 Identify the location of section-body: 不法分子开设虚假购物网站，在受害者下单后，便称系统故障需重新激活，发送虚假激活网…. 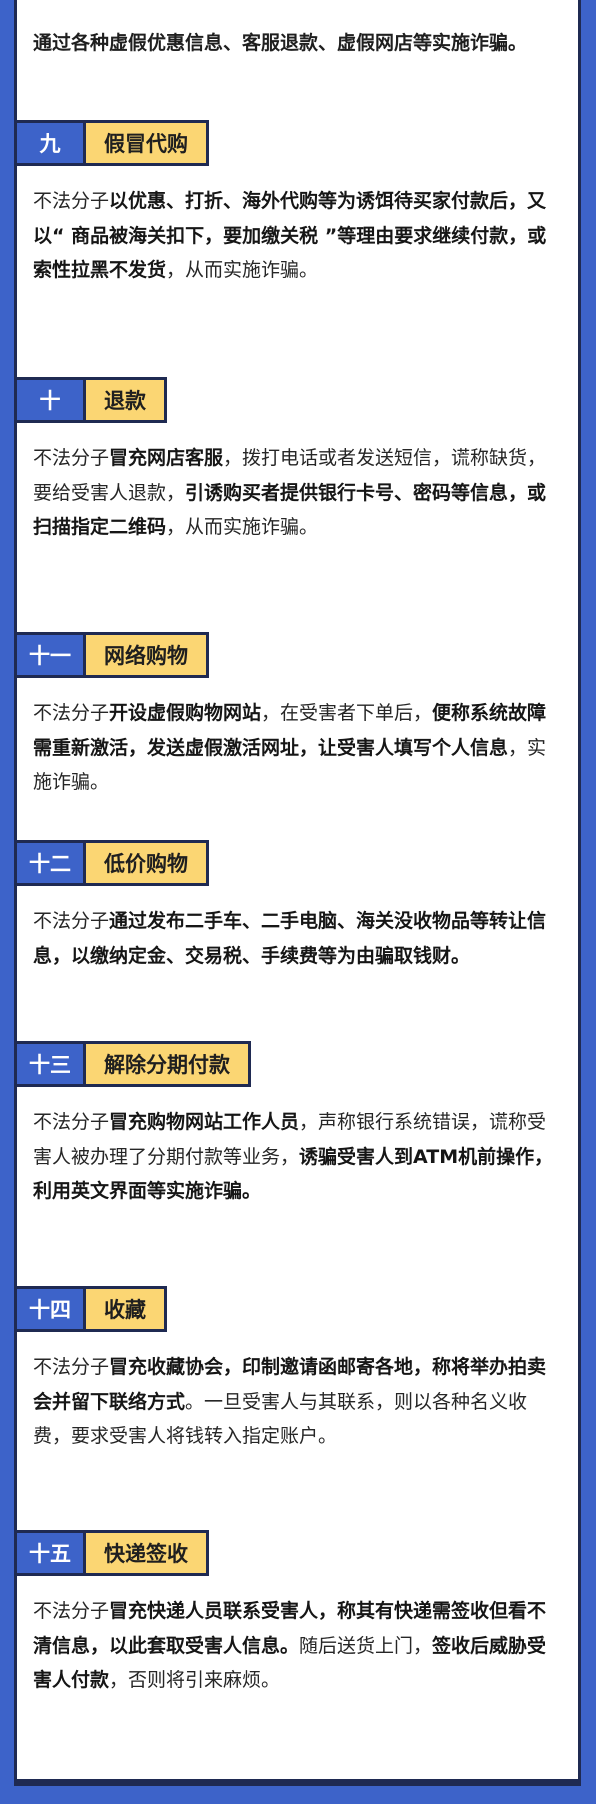
(299, 748).